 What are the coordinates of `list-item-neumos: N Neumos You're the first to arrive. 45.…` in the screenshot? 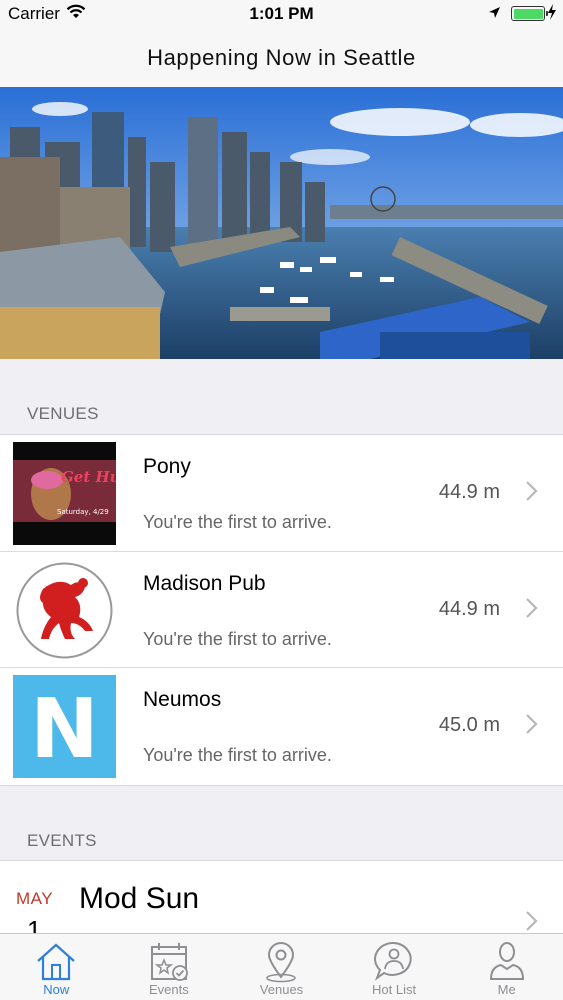 It's located at (281, 726).